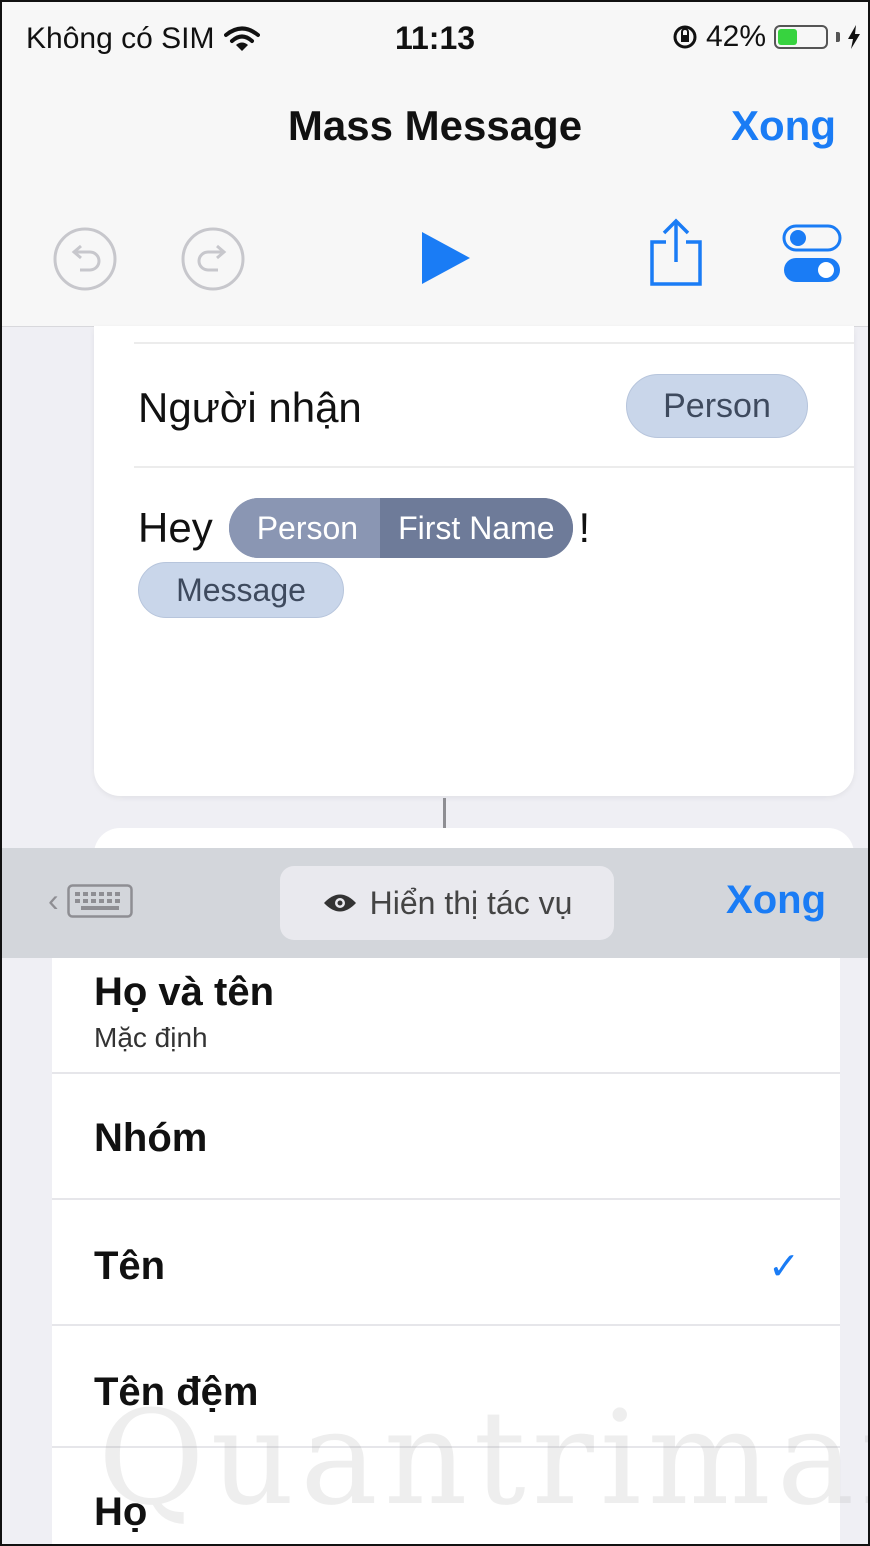 The height and width of the screenshot is (1546, 870). Describe the element at coordinates (494, 343) in the screenshot. I see `card-divider-top` at that location.